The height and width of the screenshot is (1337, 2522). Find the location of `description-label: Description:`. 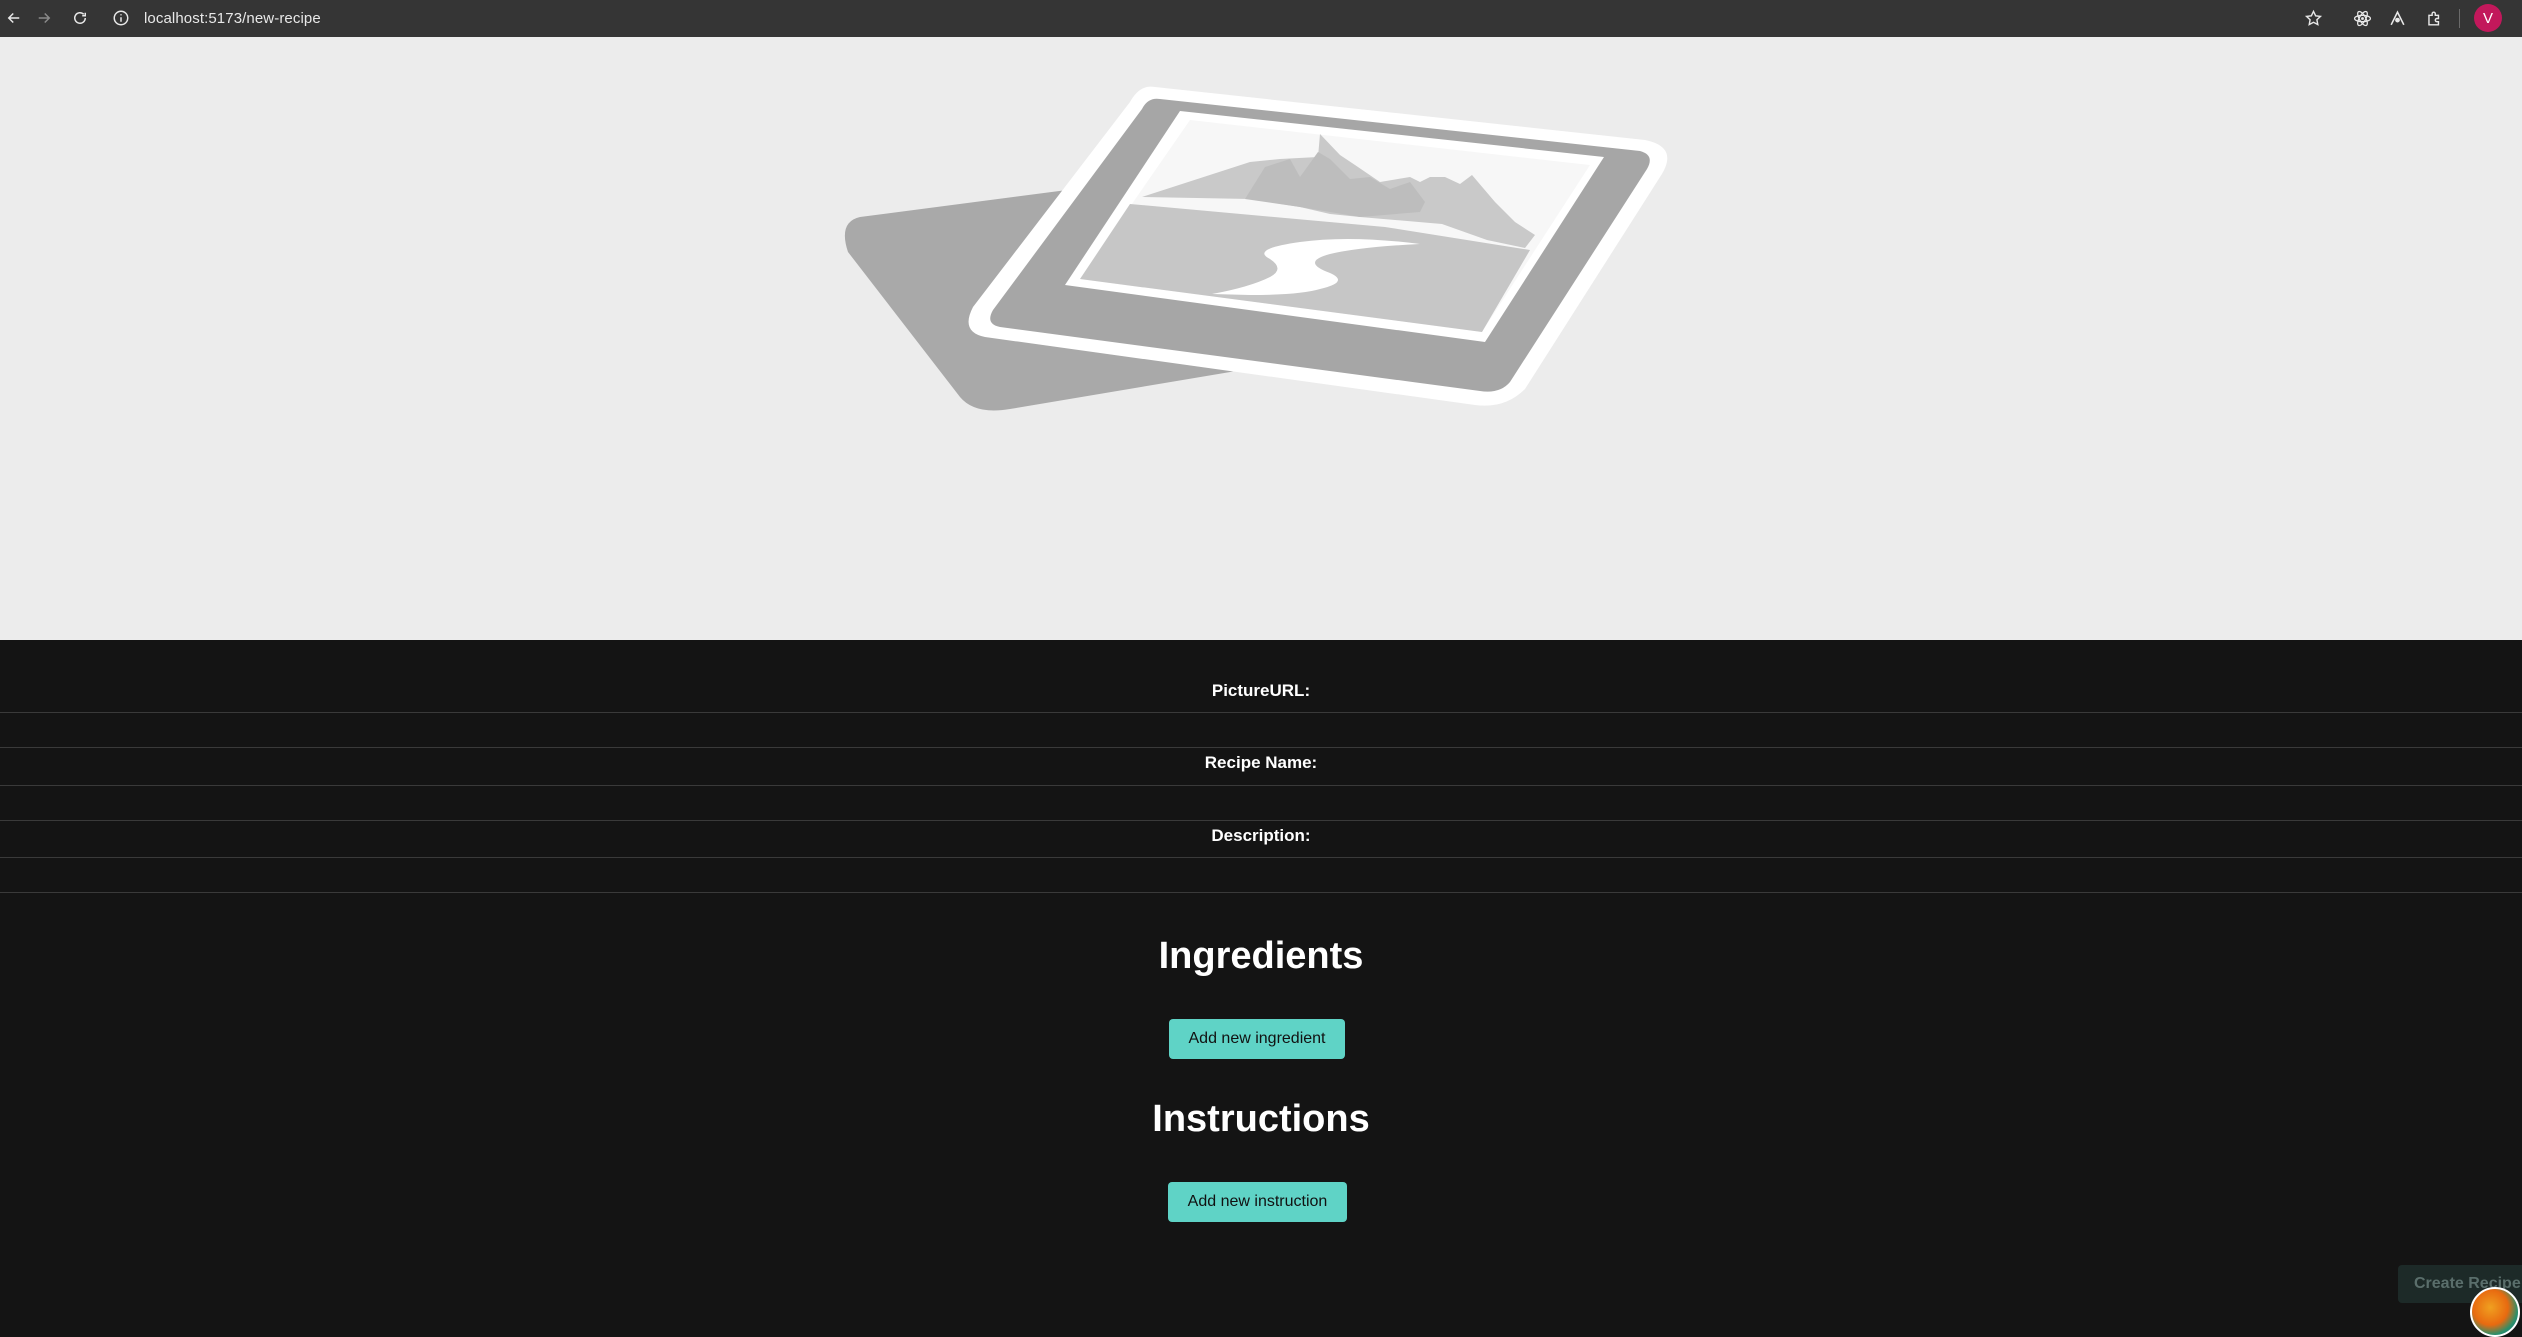

description-label: Description: is located at coordinates (1261, 835).